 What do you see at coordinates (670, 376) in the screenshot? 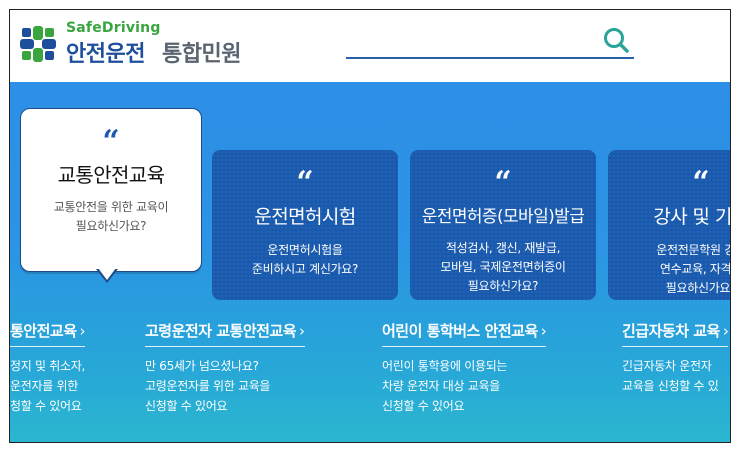
I see `link-description: 긴급자동차 운전자 교육을 신청할 수 있` at bounding box center [670, 376].